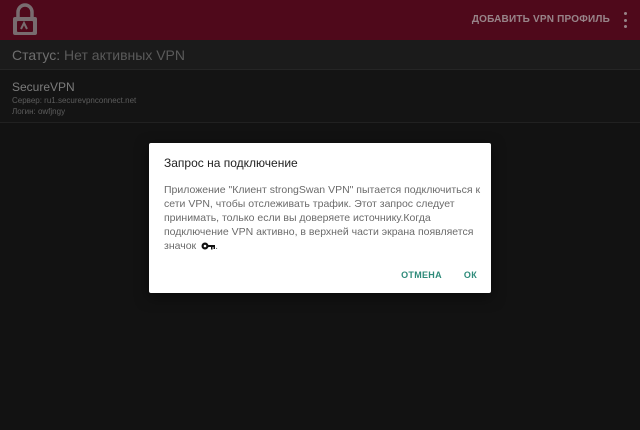 Image resolution: width=640 pixels, height=430 pixels. Describe the element at coordinates (421, 275) in the screenshot. I see `cancel-button: ОТМЕНА` at that location.